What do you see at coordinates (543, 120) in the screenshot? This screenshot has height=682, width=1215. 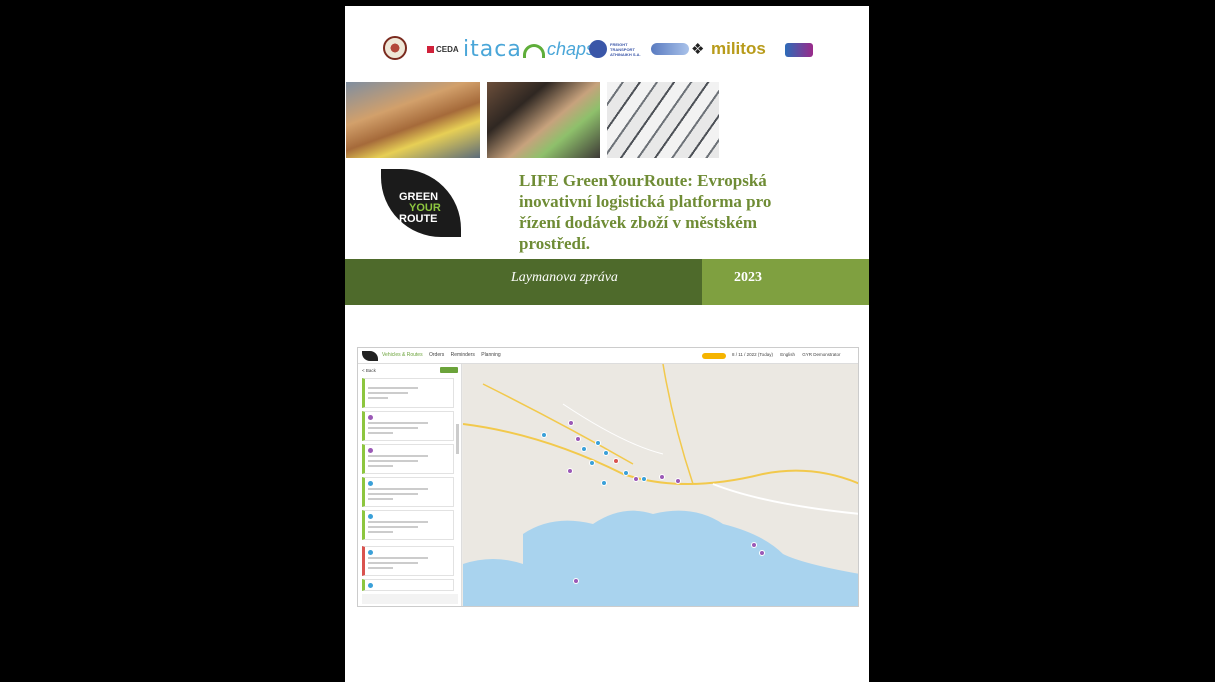 I see `worker-laptop-photo` at bounding box center [543, 120].